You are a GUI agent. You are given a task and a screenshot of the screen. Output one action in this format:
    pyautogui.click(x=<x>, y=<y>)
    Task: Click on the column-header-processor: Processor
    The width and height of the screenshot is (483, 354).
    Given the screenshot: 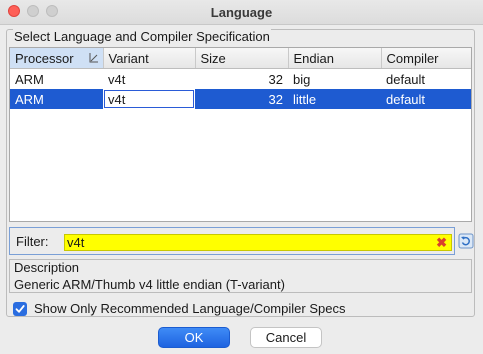 What is the action you would take?
    pyautogui.click(x=57, y=58)
    